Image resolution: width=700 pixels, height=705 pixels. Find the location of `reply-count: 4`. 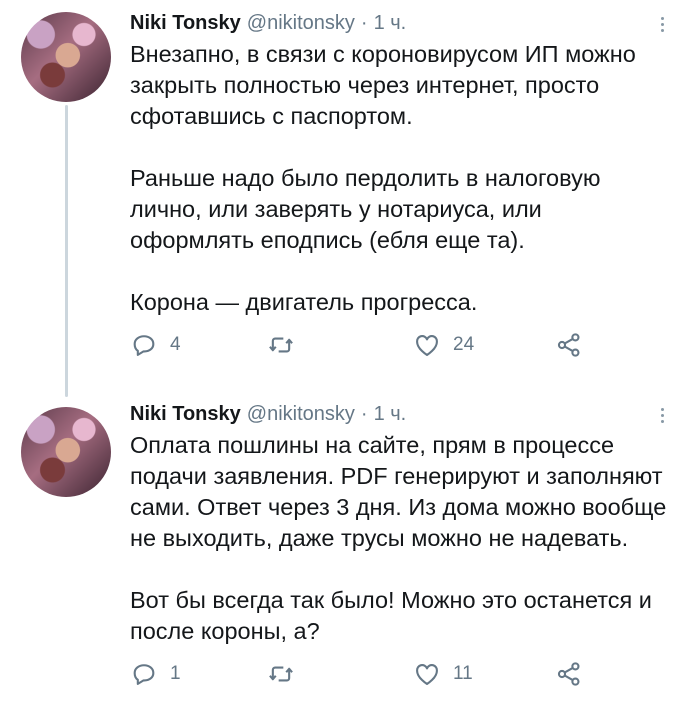

reply-count: 4 is located at coordinates (175, 344).